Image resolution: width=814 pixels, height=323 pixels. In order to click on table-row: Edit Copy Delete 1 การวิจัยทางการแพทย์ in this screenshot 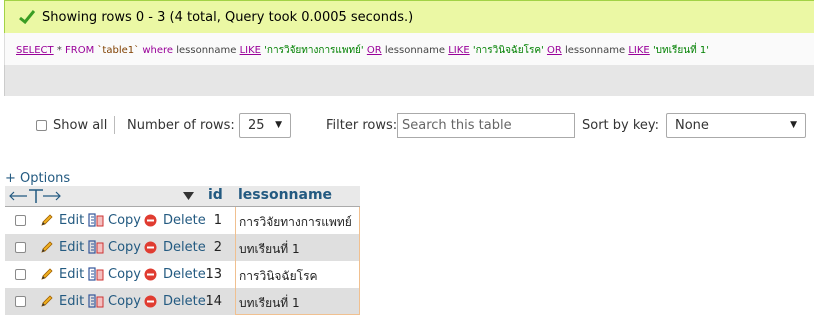, I will do `click(182, 220)`.